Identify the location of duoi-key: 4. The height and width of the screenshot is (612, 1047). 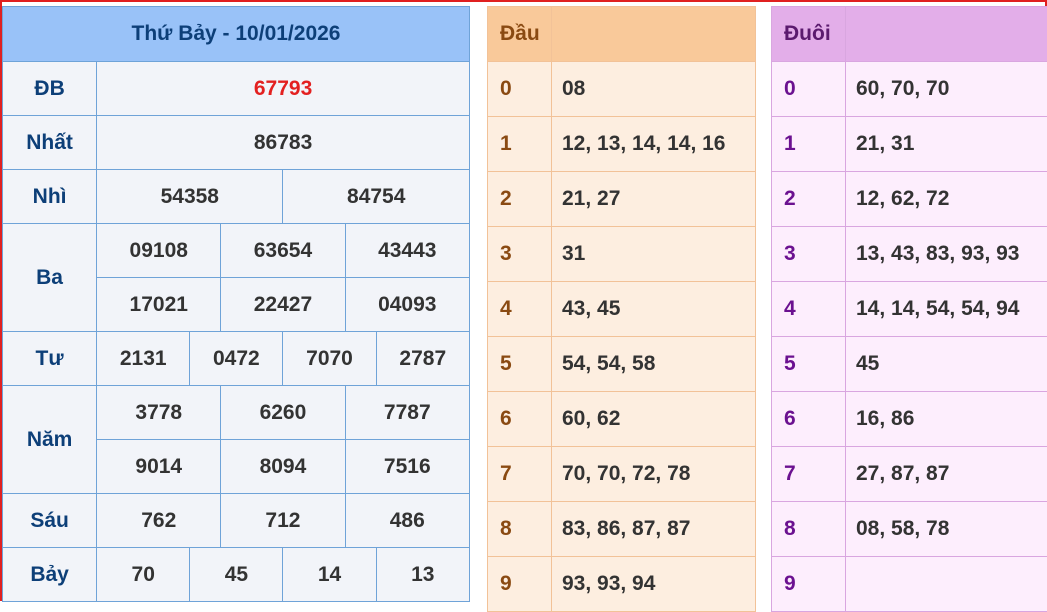
(809, 309).